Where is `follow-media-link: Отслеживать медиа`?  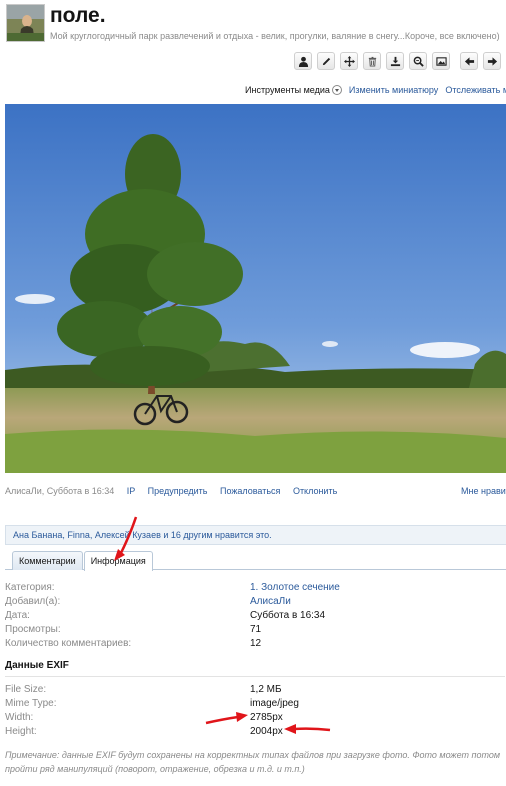 follow-media-link: Отслеживать медиа is located at coordinates (475, 90).